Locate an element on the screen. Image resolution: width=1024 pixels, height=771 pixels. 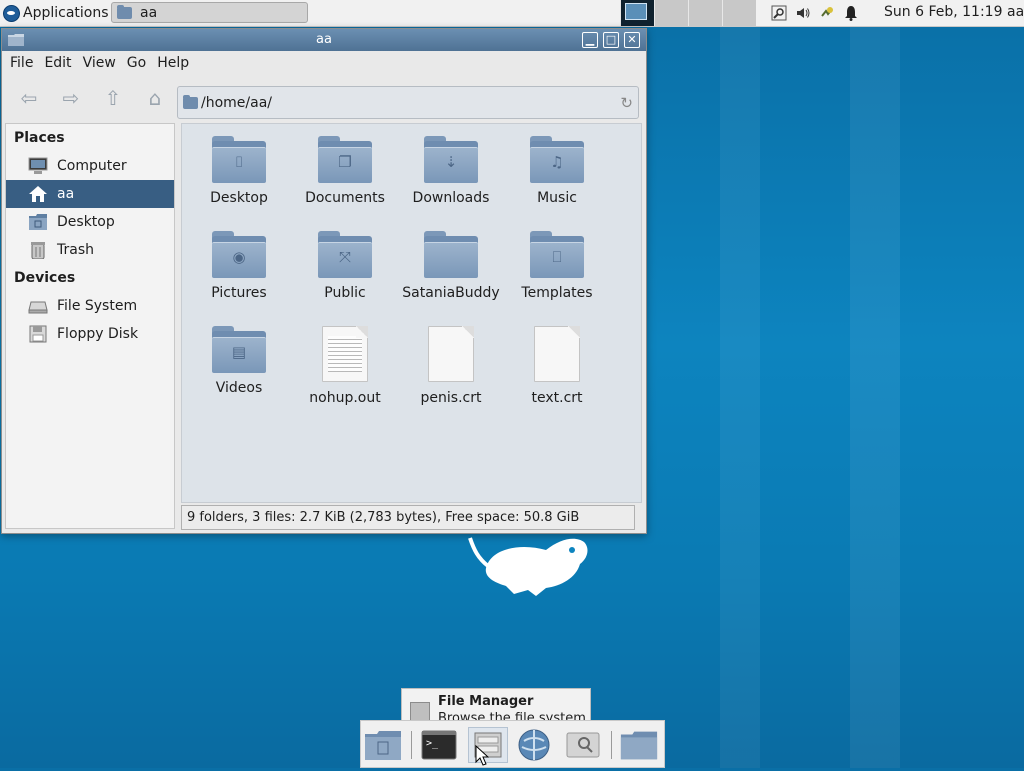
window-title: aa is located at coordinates (324, 39).